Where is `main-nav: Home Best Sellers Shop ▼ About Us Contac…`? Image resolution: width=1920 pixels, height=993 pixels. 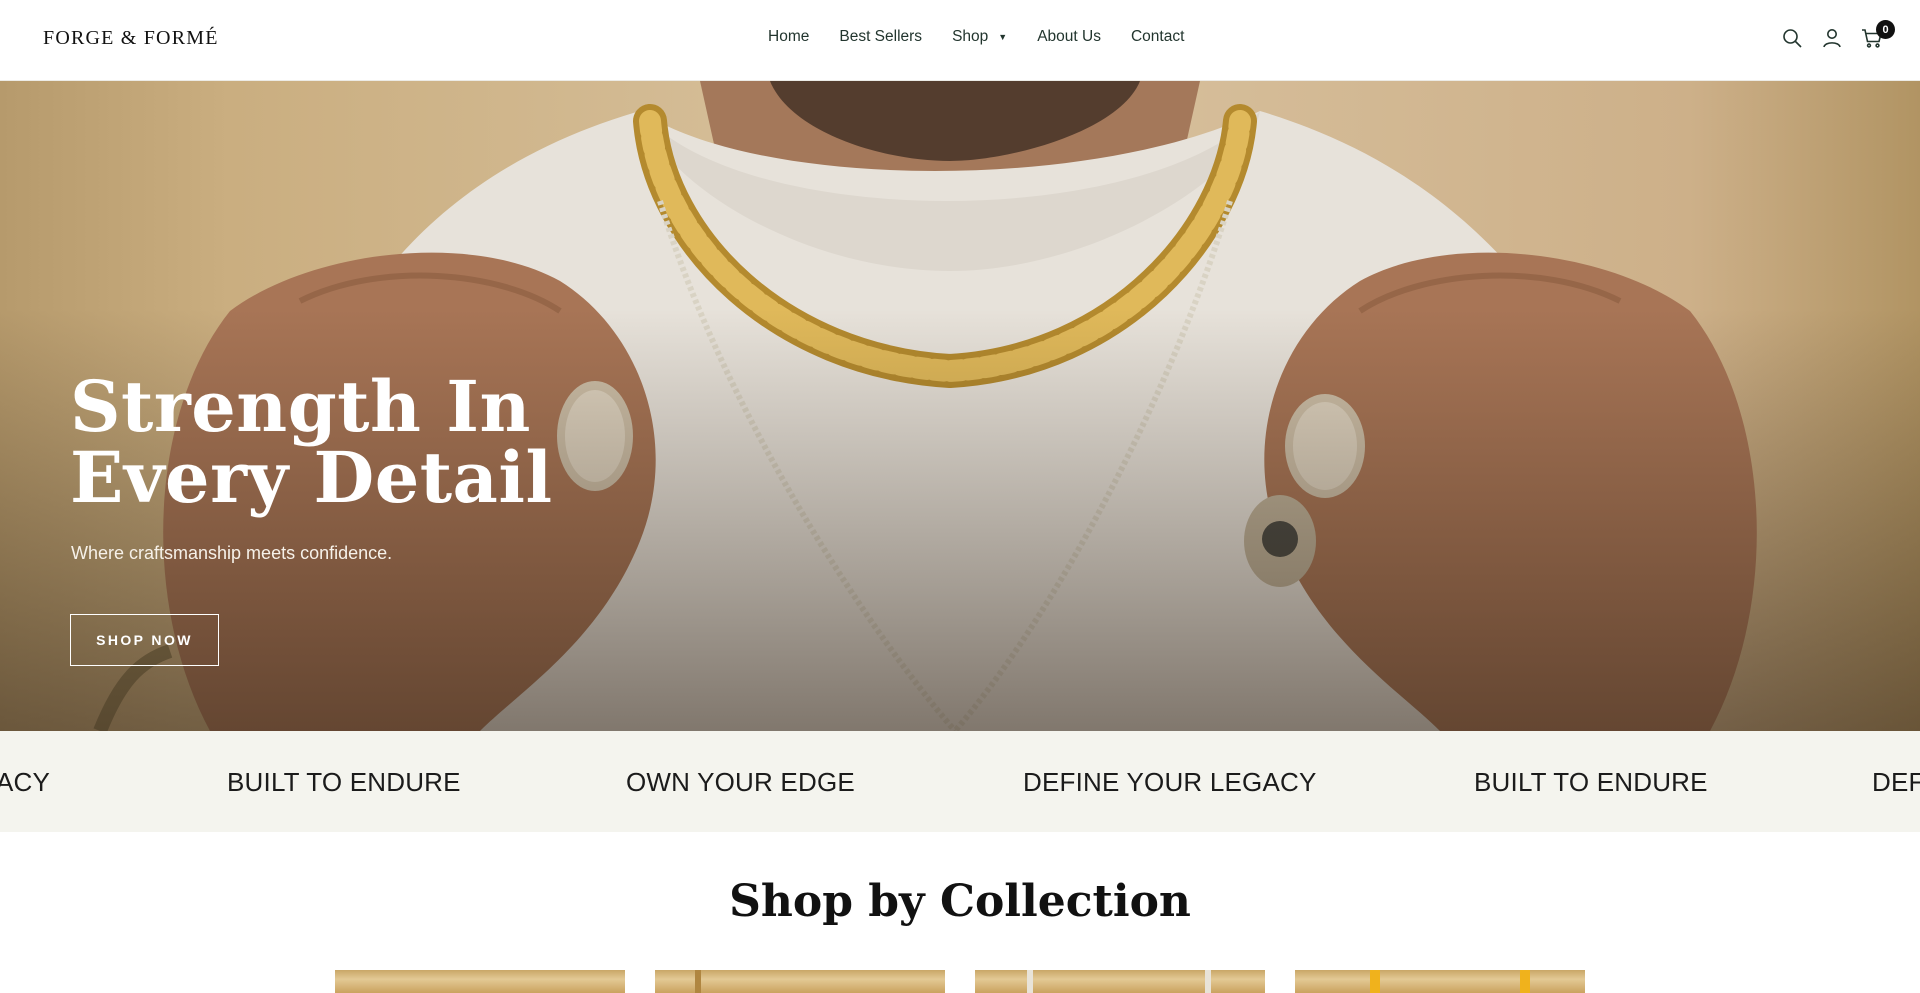
main-nav: Home Best Sellers Shop ▼ About Us Contac… is located at coordinates (991, 37).